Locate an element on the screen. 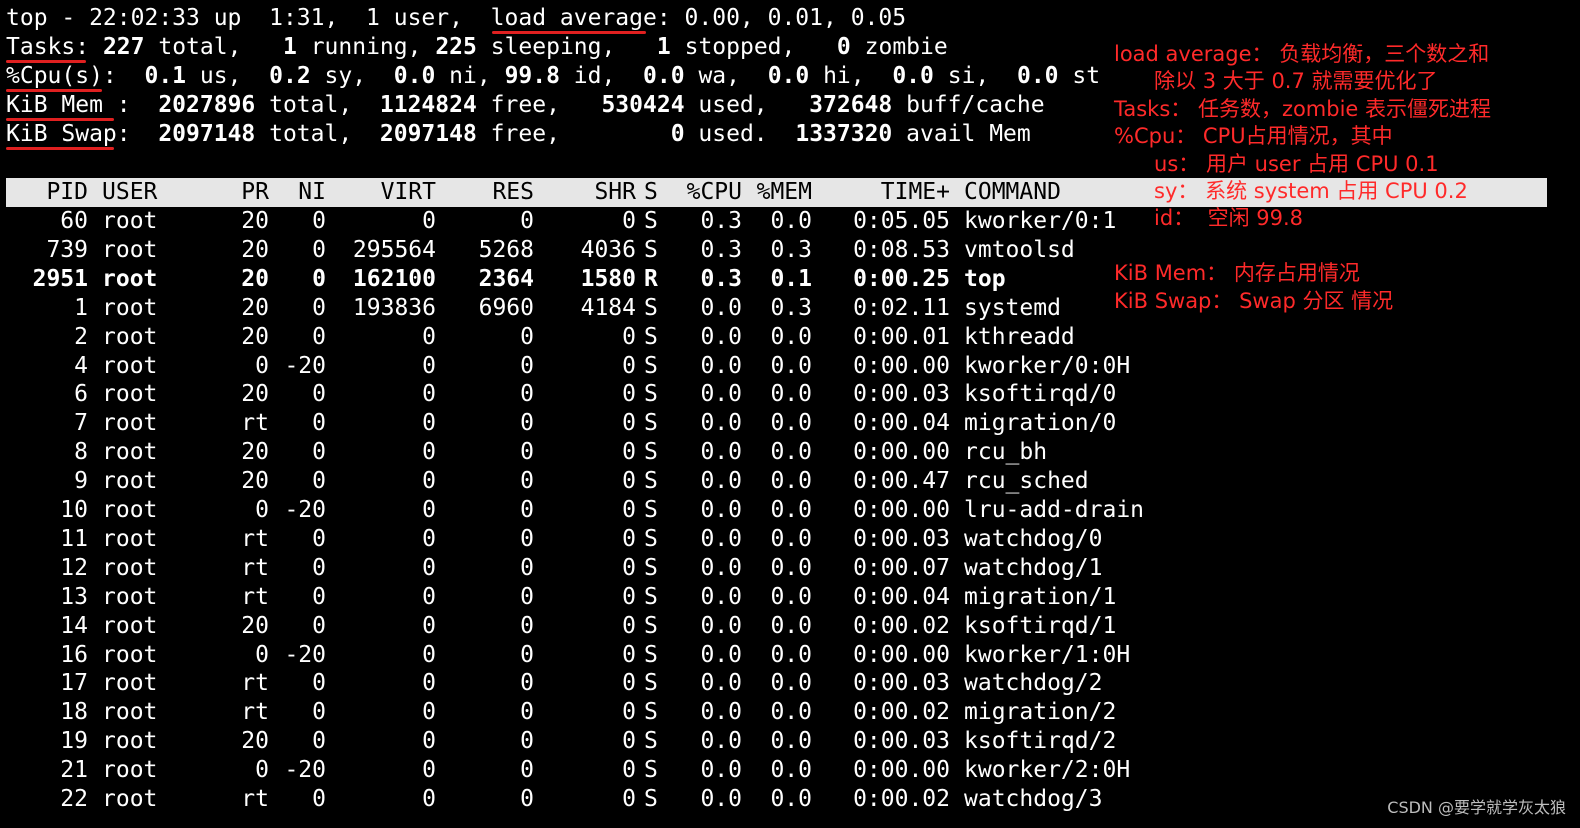  cpu-ni: 0.0 is located at coordinates (414, 76).